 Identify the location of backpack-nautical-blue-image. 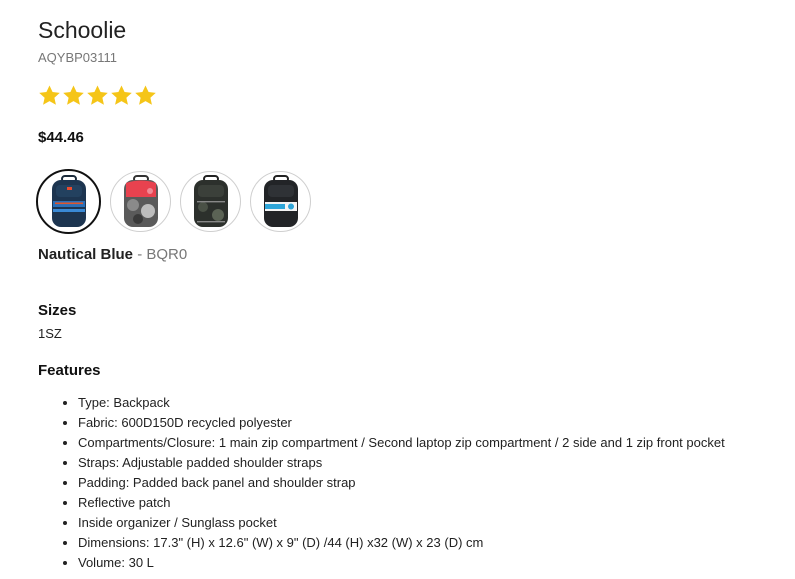
(68, 200).